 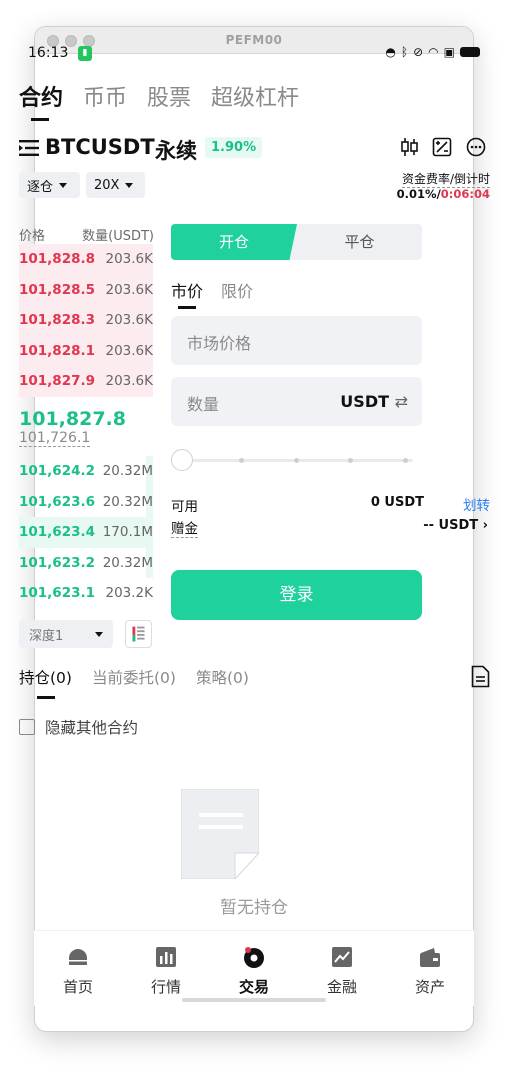 I want to click on quantity-unit: USDT, so click(x=365, y=401).